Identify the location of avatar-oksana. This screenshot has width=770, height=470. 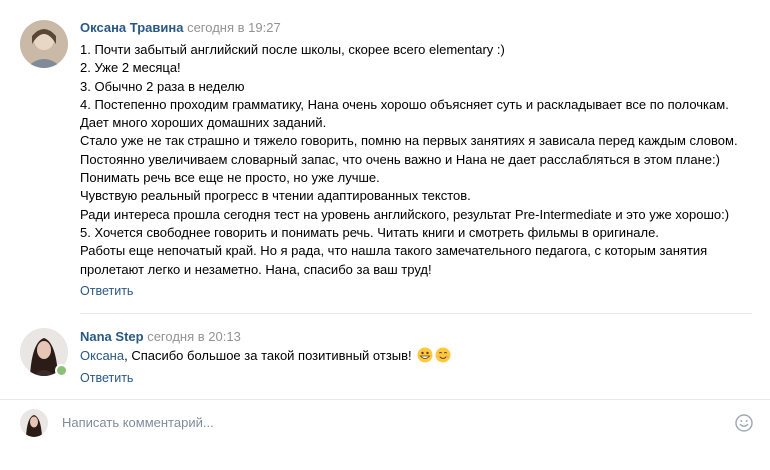
(44, 44).